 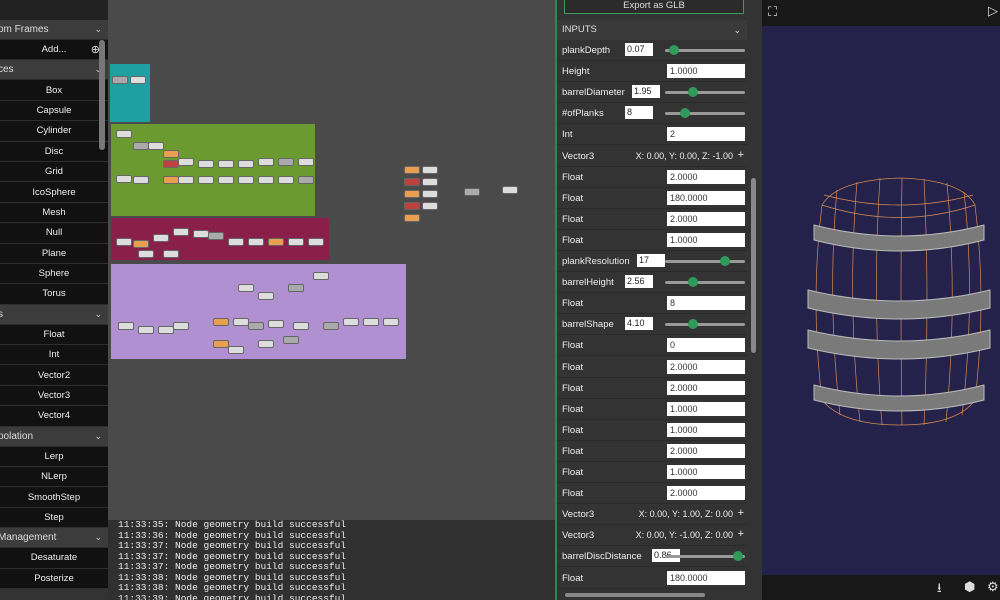 What do you see at coordinates (706, 134) in the screenshot?
I see `value-input: 2` at bounding box center [706, 134].